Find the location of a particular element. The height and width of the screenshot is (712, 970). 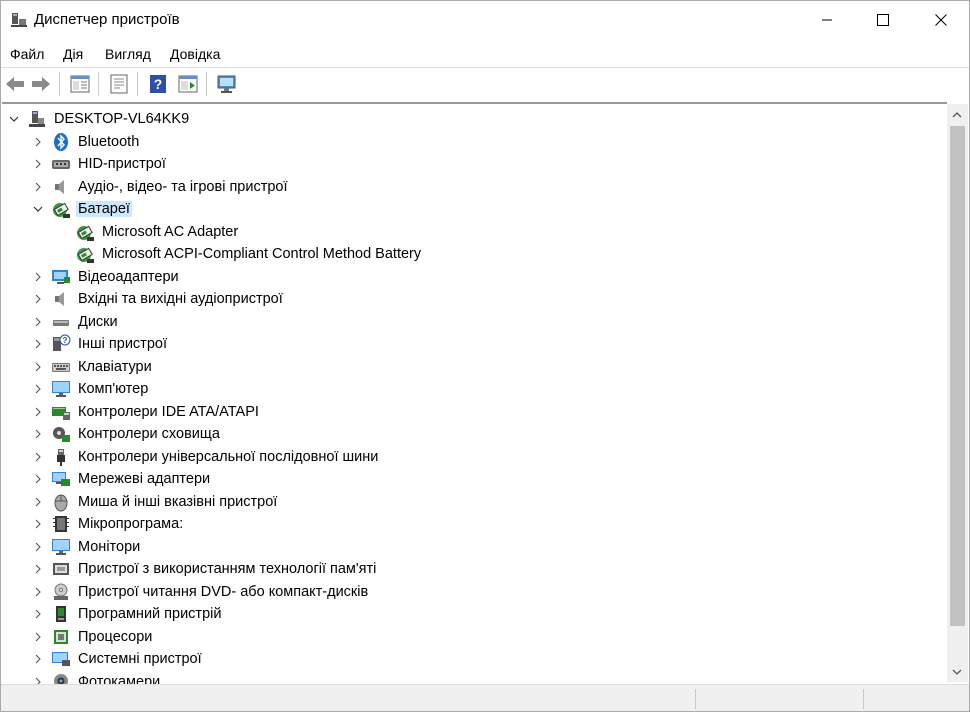

maximize-icon is located at coordinates (883, 20).